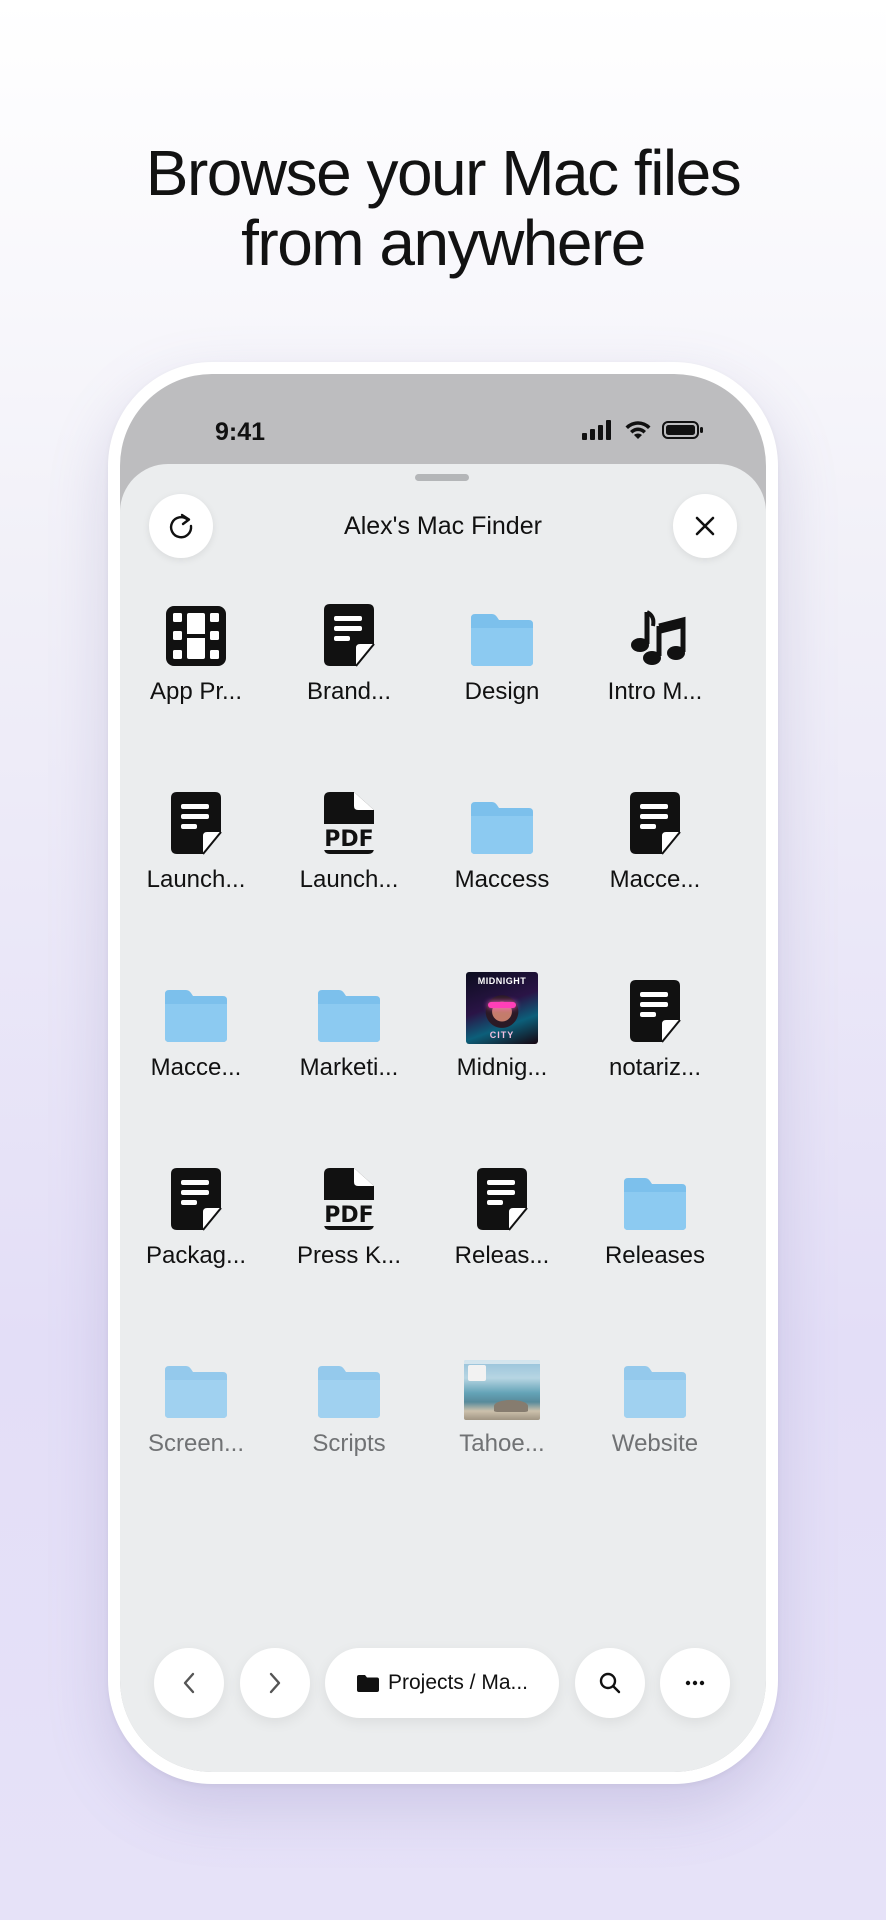  I want to click on file-item: Scripts, so click(349, 1419).